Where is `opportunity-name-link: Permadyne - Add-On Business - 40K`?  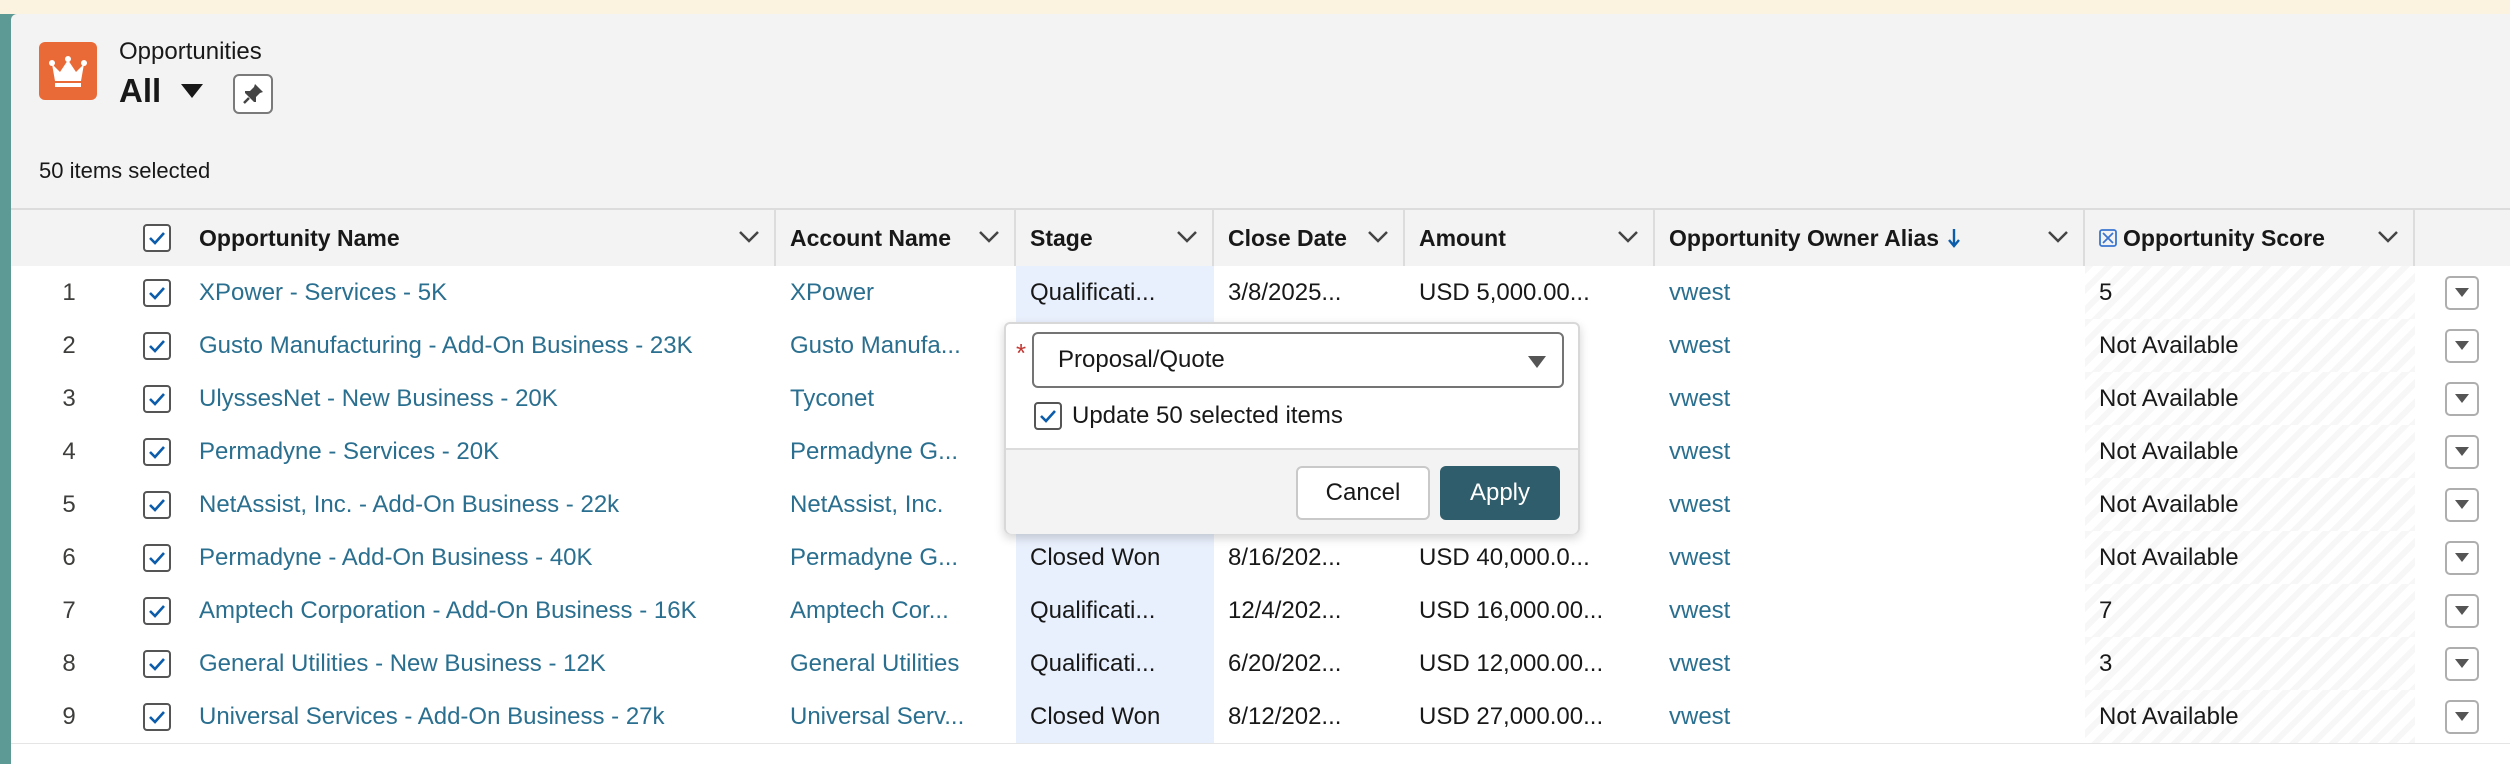
opportunity-name-link: Permadyne - Add-On Business - 40K is located at coordinates (480, 557).